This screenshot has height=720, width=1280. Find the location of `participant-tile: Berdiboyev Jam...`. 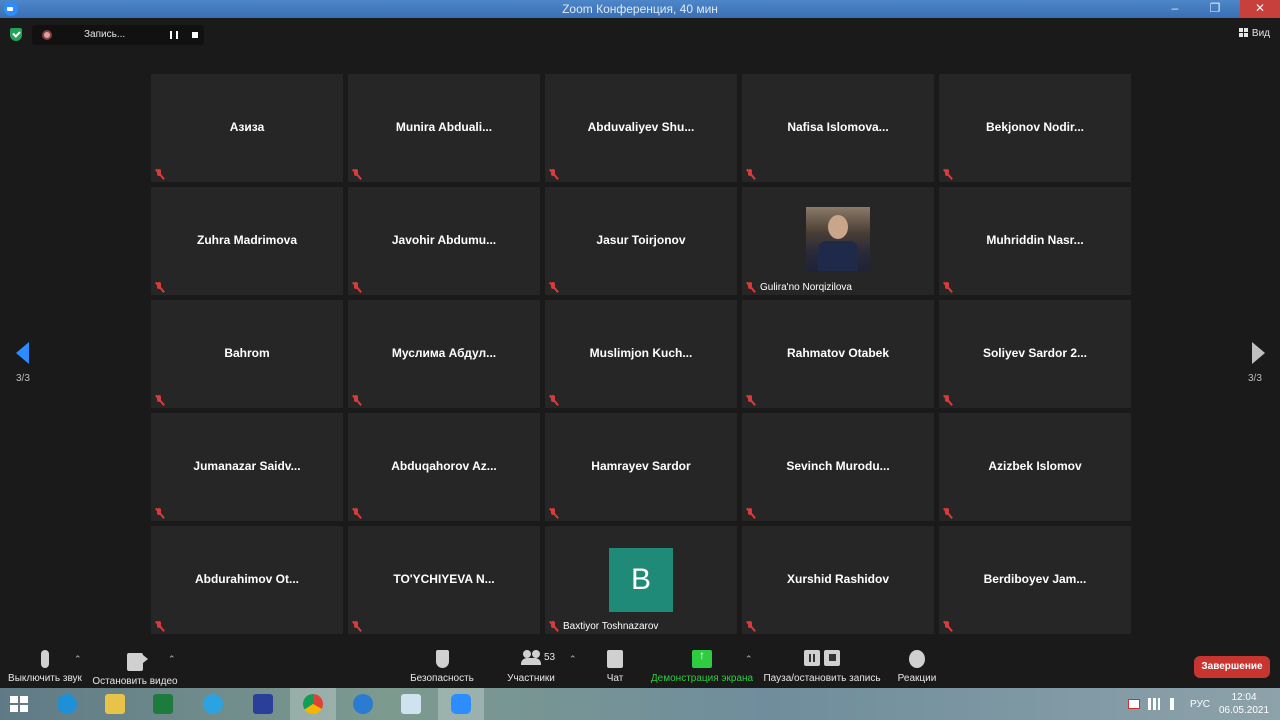

participant-tile: Berdiboyev Jam... is located at coordinates (1035, 580).